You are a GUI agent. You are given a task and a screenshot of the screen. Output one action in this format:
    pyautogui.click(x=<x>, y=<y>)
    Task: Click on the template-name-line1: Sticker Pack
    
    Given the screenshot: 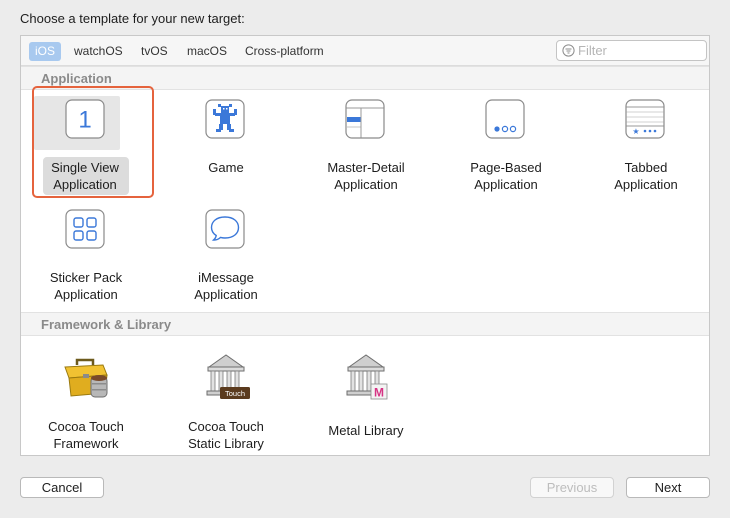 What is the action you would take?
    pyautogui.click(x=86, y=277)
    